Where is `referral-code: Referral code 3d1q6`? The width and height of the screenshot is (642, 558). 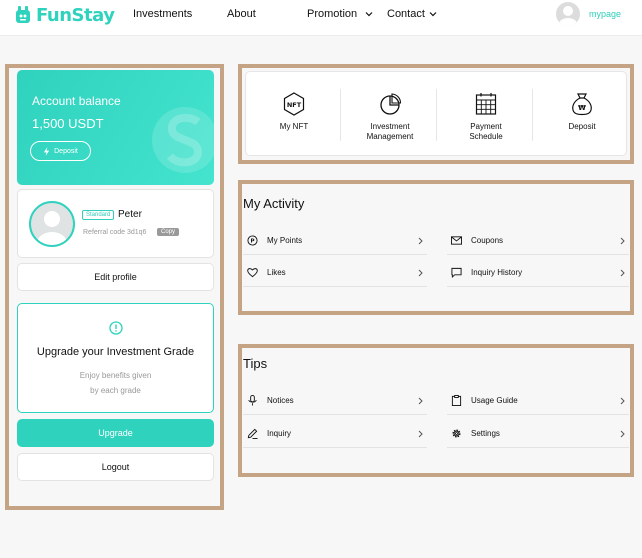 referral-code: Referral code 3d1q6 is located at coordinates (115, 232).